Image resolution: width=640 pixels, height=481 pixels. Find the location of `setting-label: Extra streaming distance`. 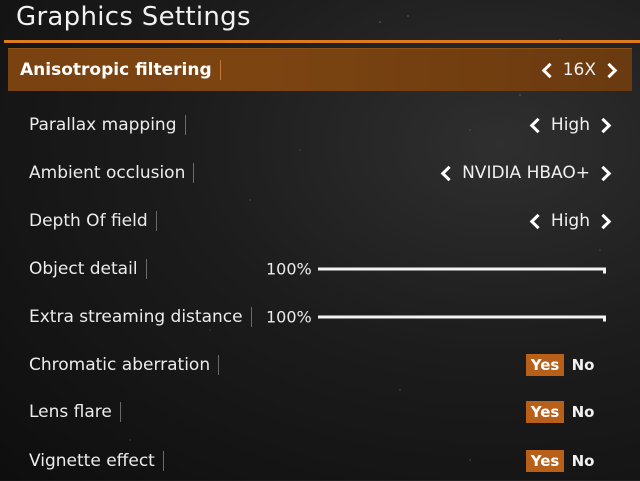

setting-label: Extra streaming distance is located at coordinates (140, 317).